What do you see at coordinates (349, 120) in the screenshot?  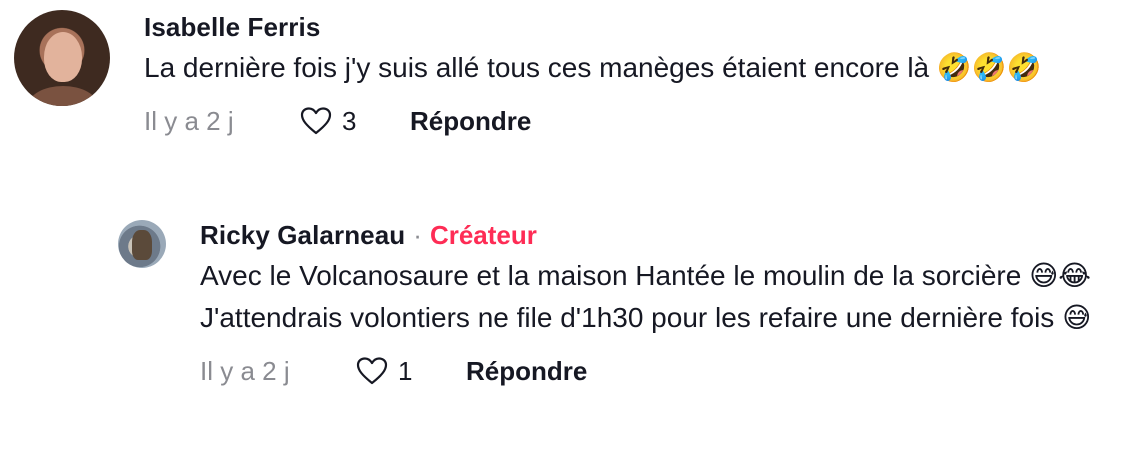 I see `like-count: 3` at bounding box center [349, 120].